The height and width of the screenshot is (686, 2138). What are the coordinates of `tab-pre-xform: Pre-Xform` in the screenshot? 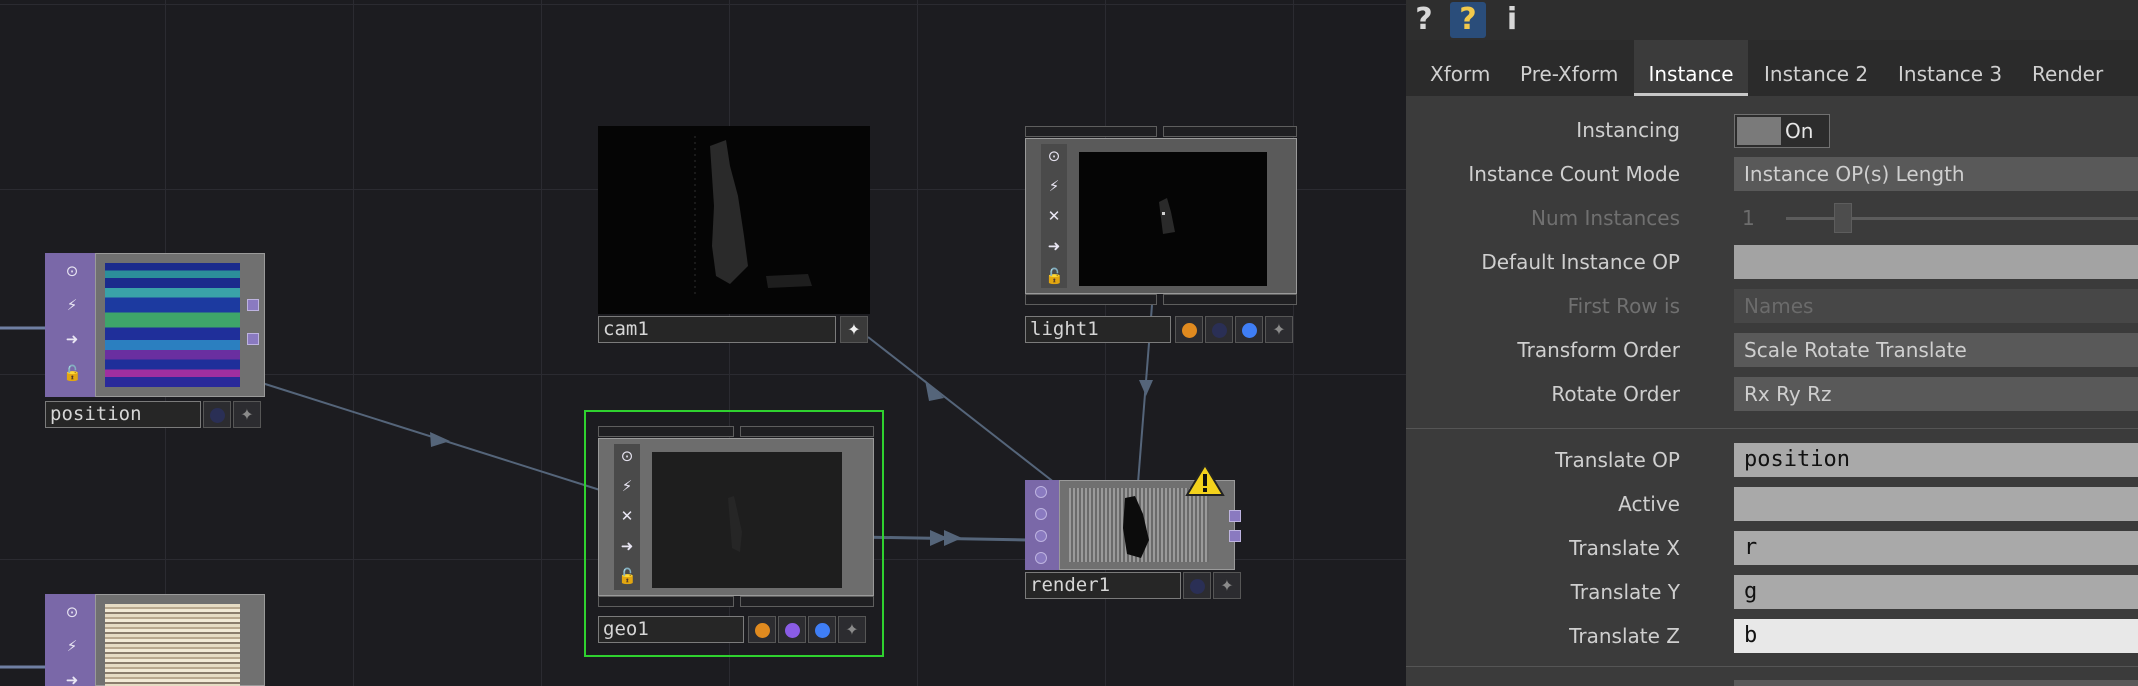 It's located at (1569, 68).